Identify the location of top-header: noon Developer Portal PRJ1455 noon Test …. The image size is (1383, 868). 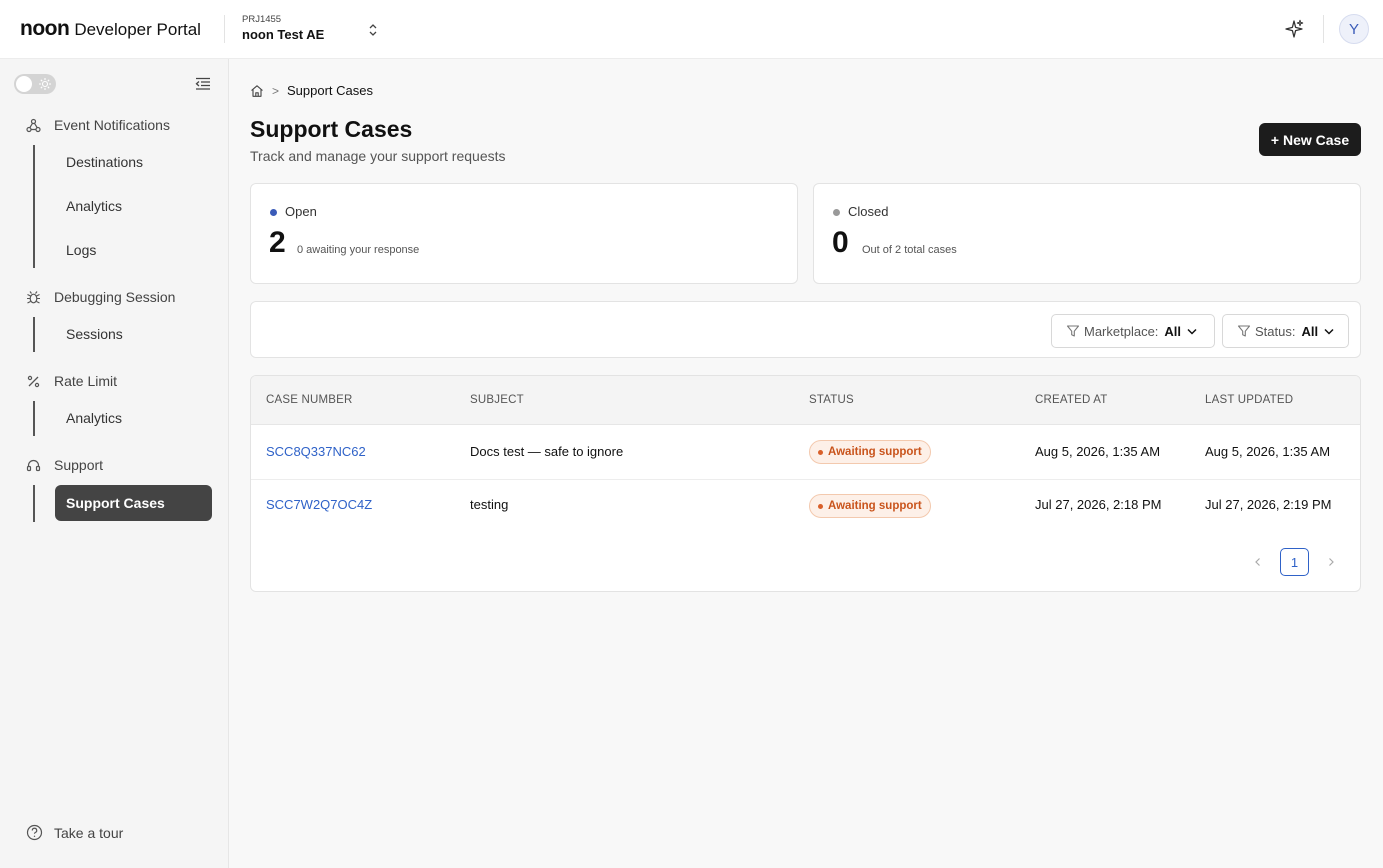
(691, 29).